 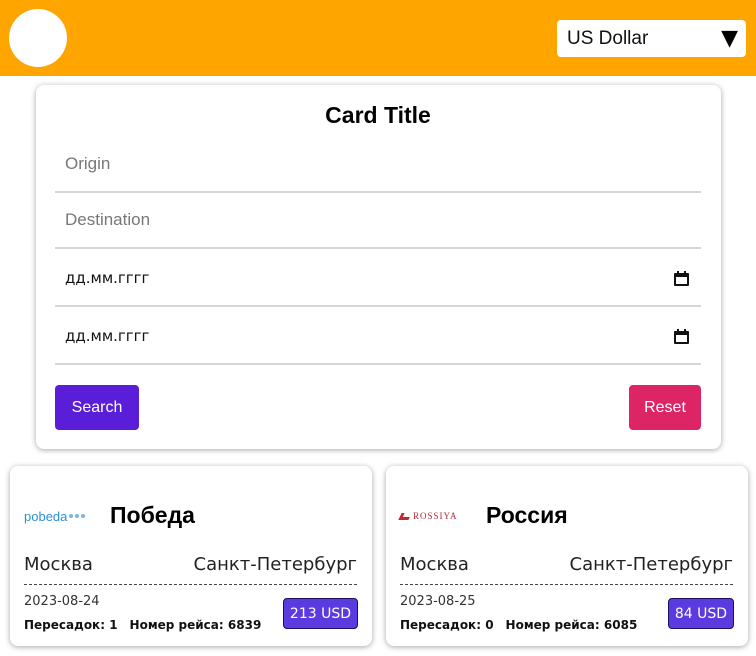 What do you see at coordinates (665, 407) in the screenshot?
I see `reset-button: Reset` at bounding box center [665, 407].